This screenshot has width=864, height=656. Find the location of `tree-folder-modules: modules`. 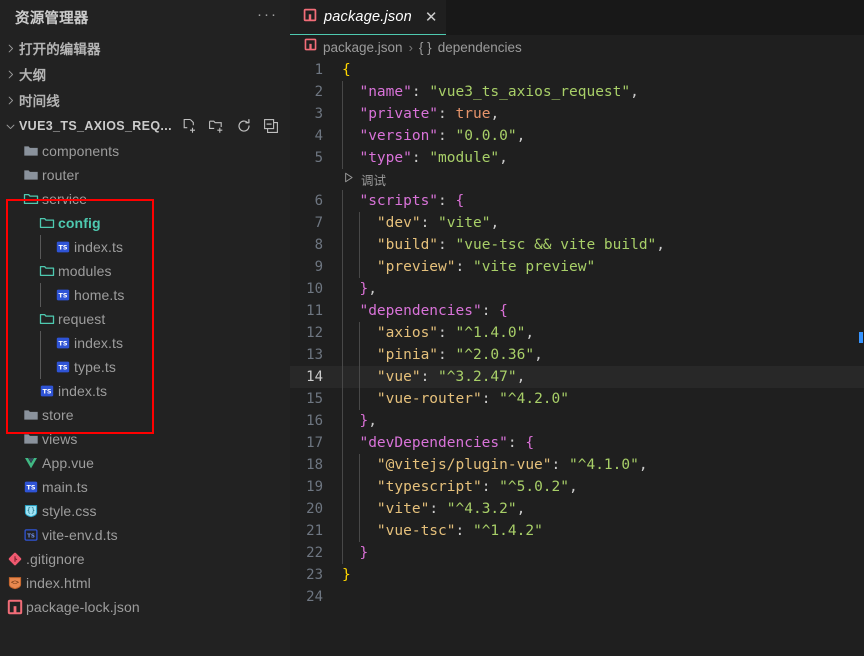

tree-folder-modules: modules is located at coordinates (145, 271).